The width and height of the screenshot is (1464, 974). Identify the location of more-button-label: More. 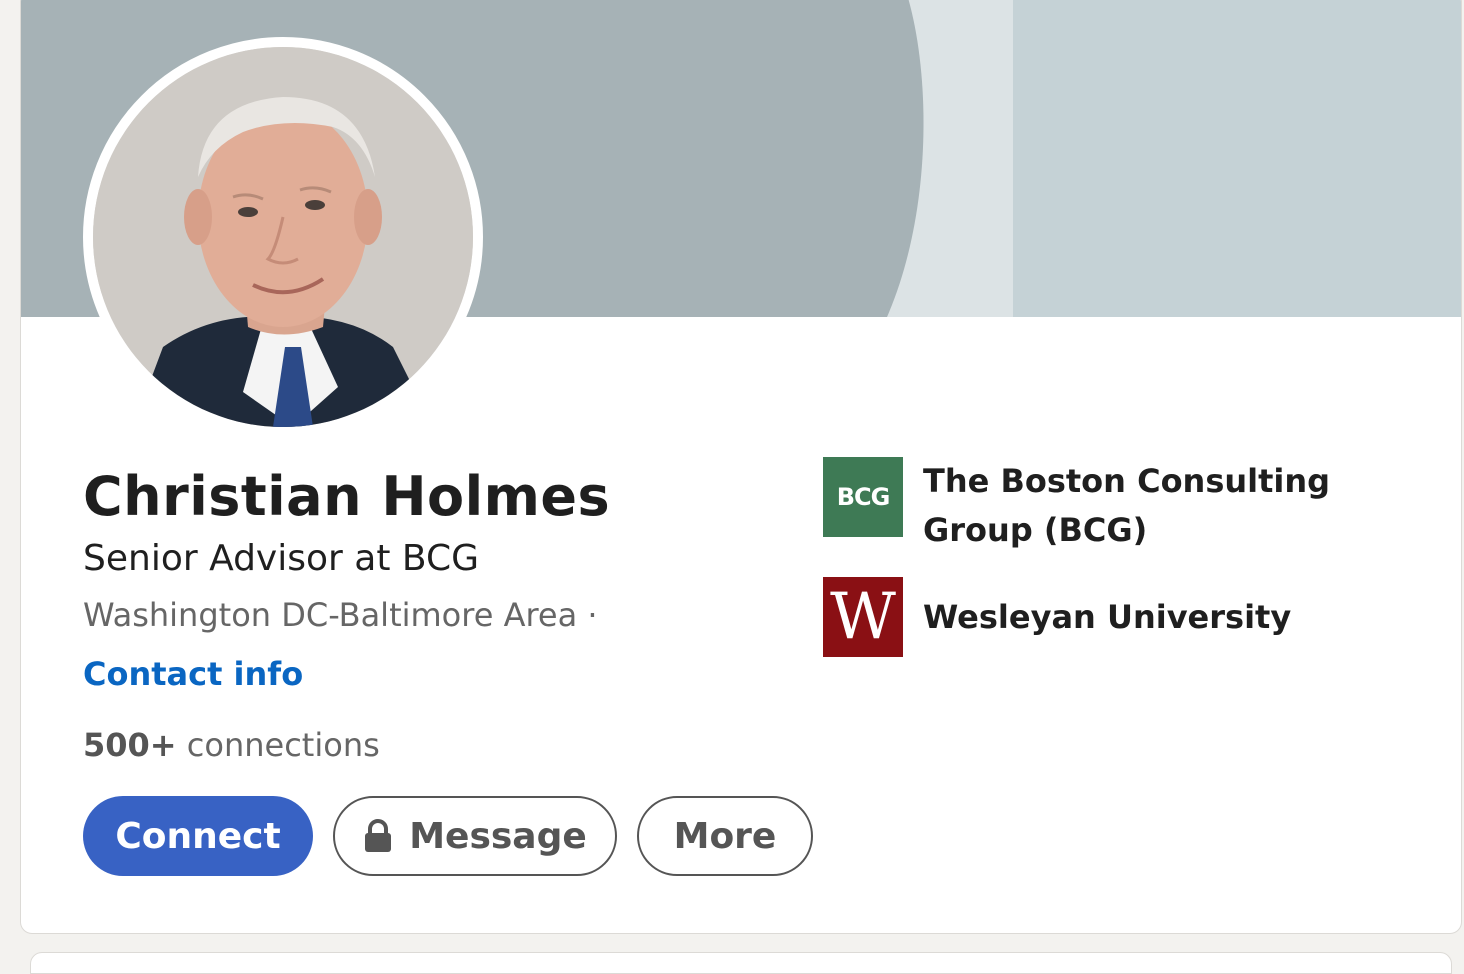
(725, 836).